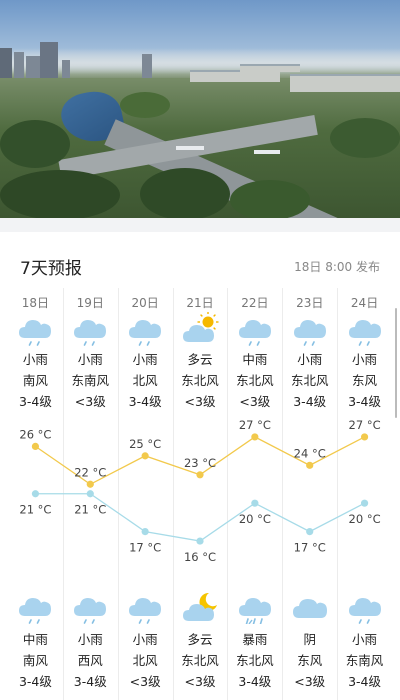  I want to click on section-separator, so click(200, 225).